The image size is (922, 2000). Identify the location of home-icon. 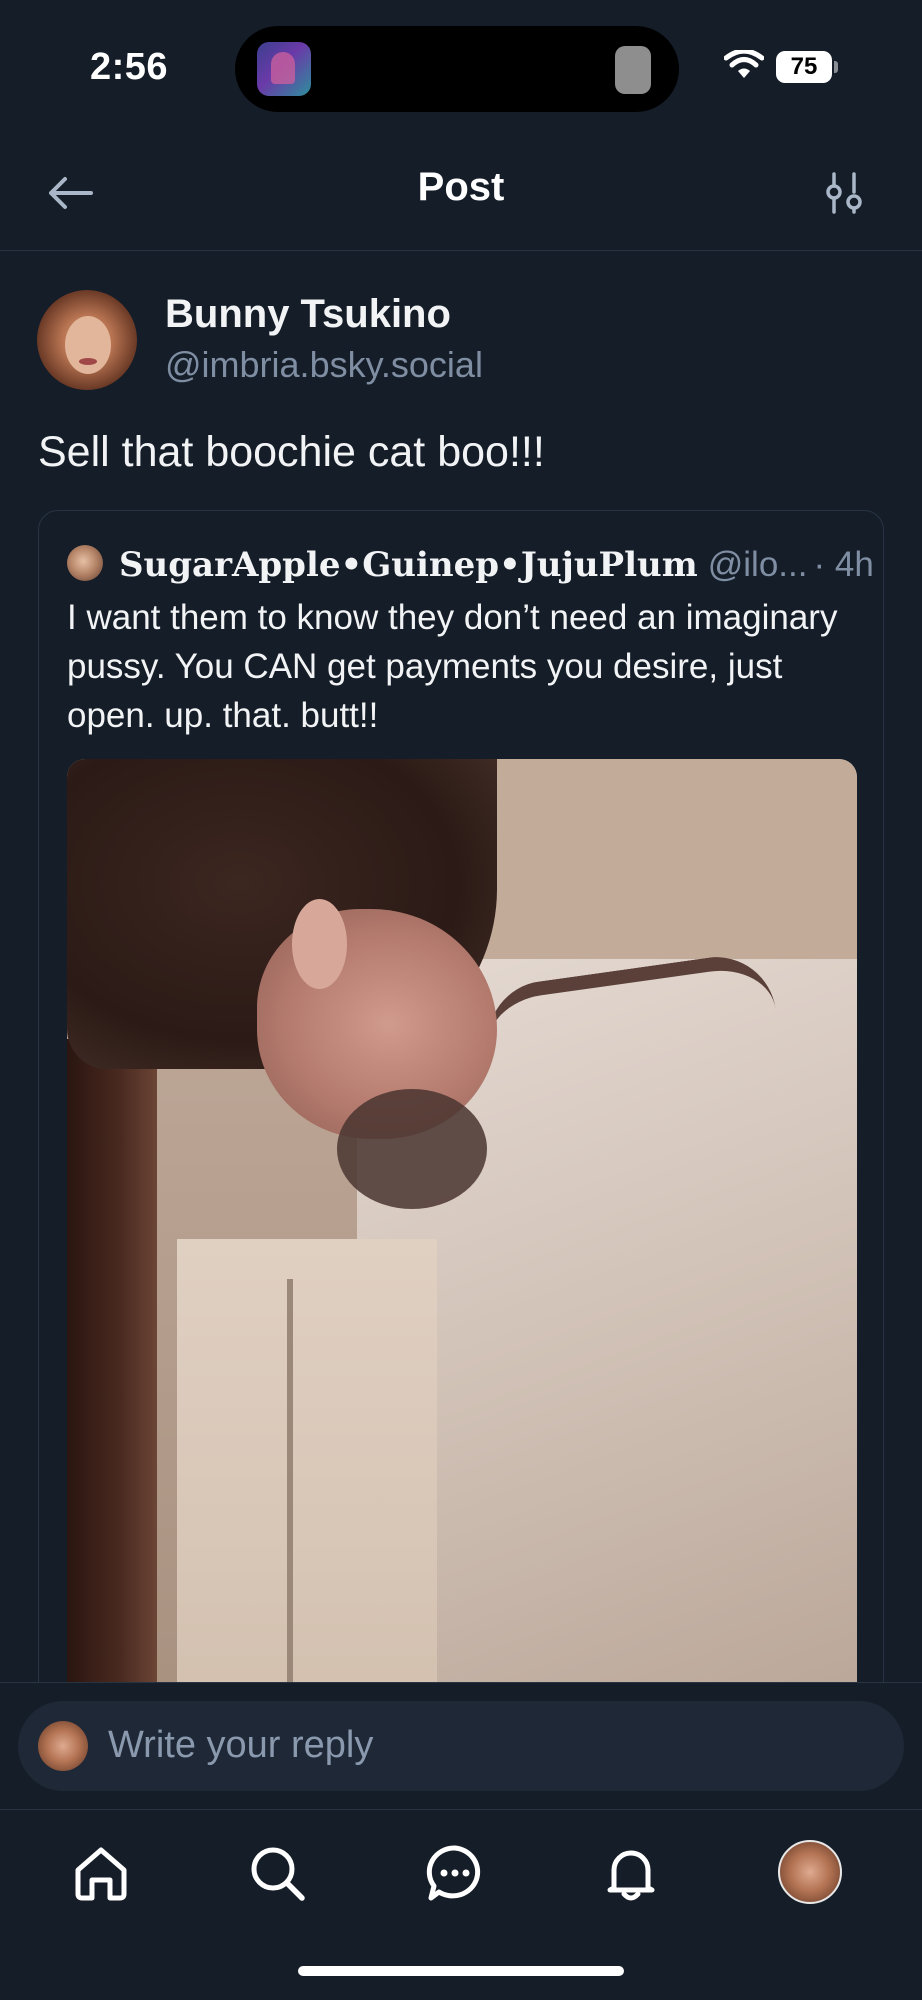
(101, 1874).